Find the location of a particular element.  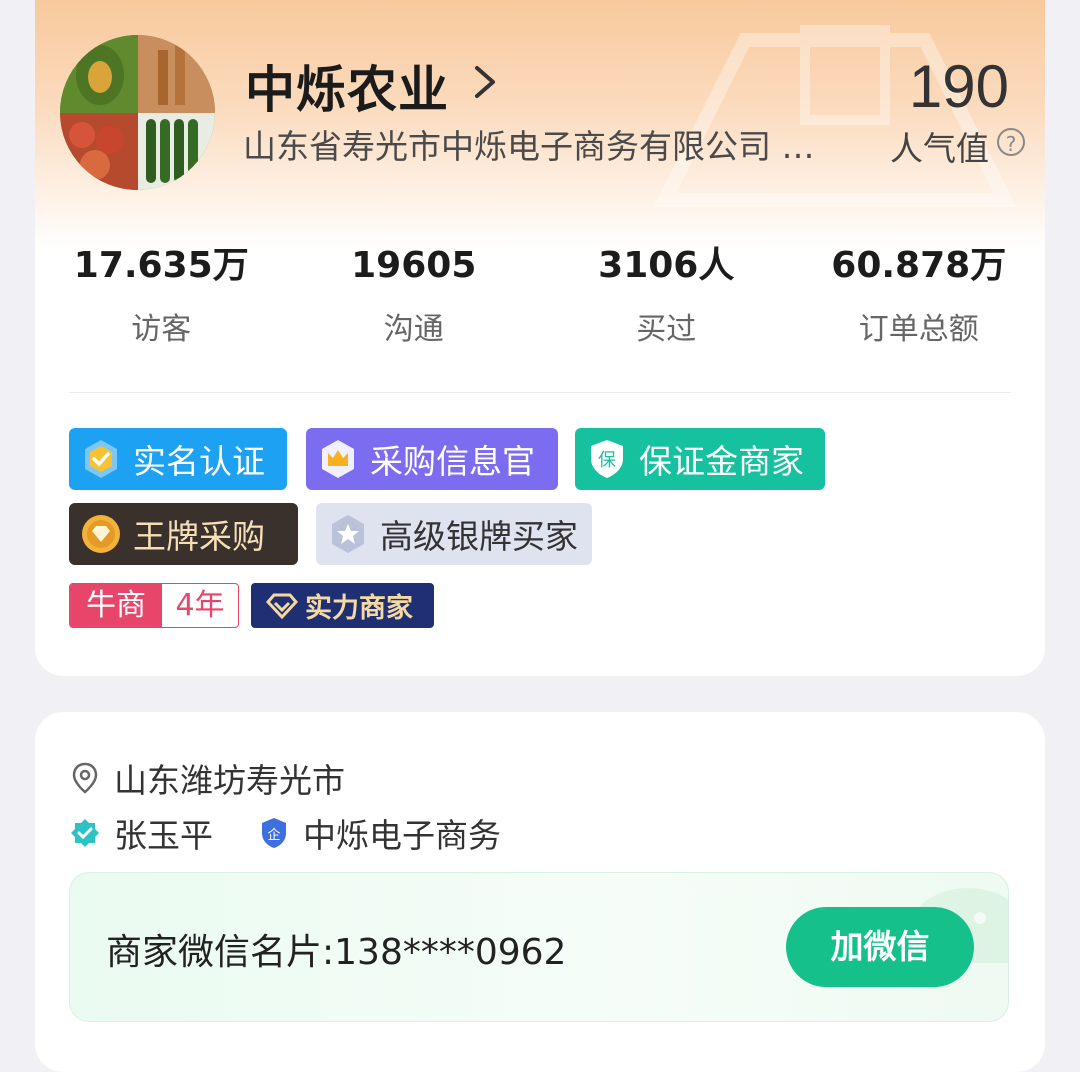

badge-strength-merchant: 实力商家 is located at coordinates (342, 605).